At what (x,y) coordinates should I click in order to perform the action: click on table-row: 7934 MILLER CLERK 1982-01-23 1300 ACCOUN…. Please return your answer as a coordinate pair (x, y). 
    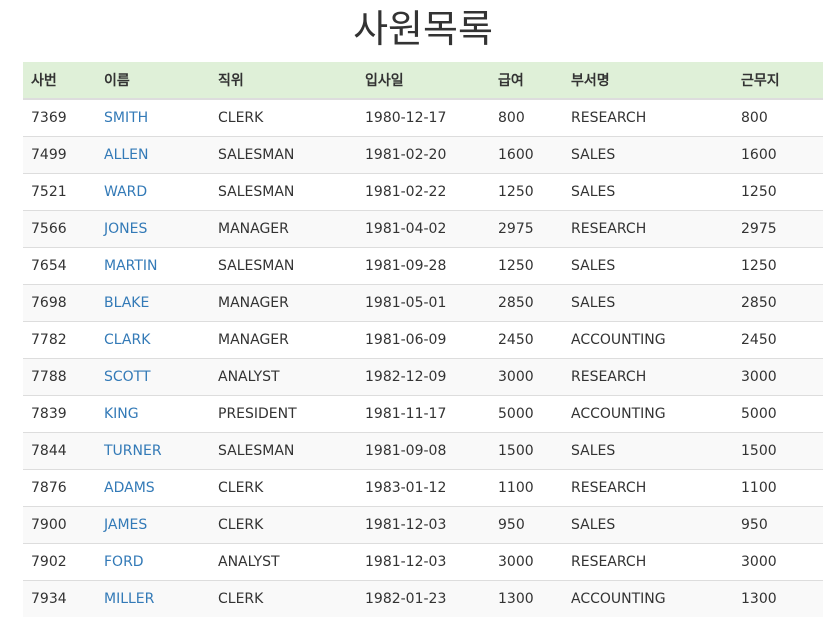
    Looking at the image, I should click on (423, 598).